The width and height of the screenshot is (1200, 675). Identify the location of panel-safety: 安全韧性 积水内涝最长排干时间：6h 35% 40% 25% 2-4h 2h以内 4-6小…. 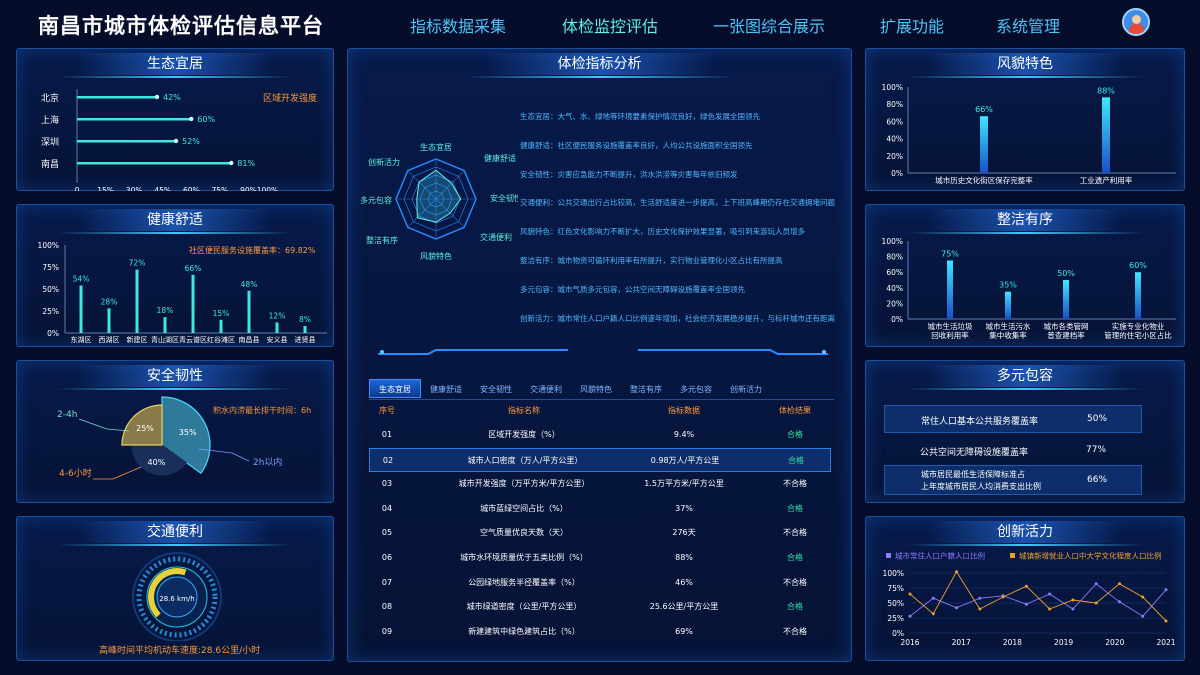
(175, 431).